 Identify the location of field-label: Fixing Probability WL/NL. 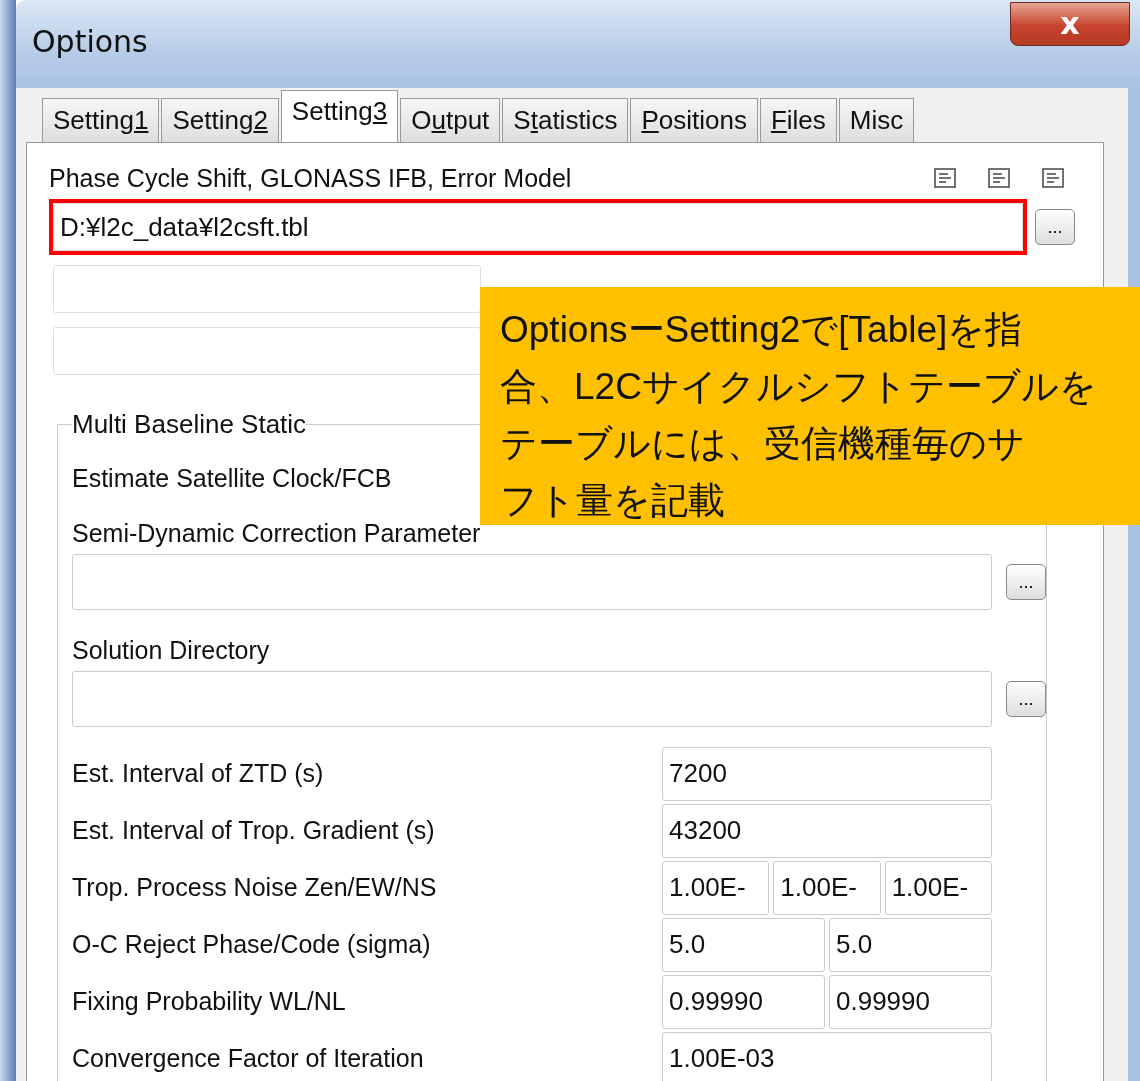
(209, 1001).